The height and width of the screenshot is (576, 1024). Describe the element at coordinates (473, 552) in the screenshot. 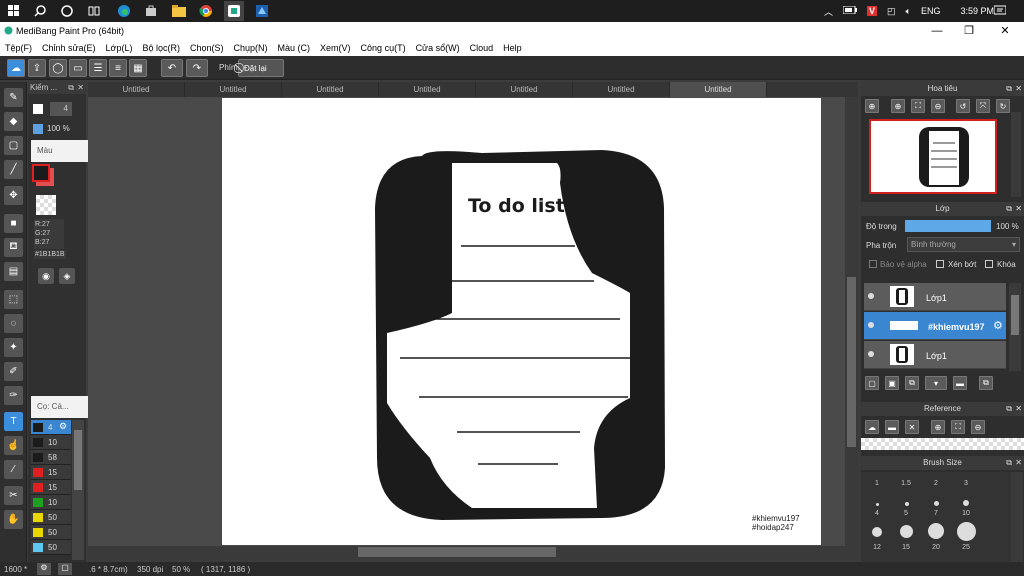

I see `canvas-horizontal-scrollbar` at that location.